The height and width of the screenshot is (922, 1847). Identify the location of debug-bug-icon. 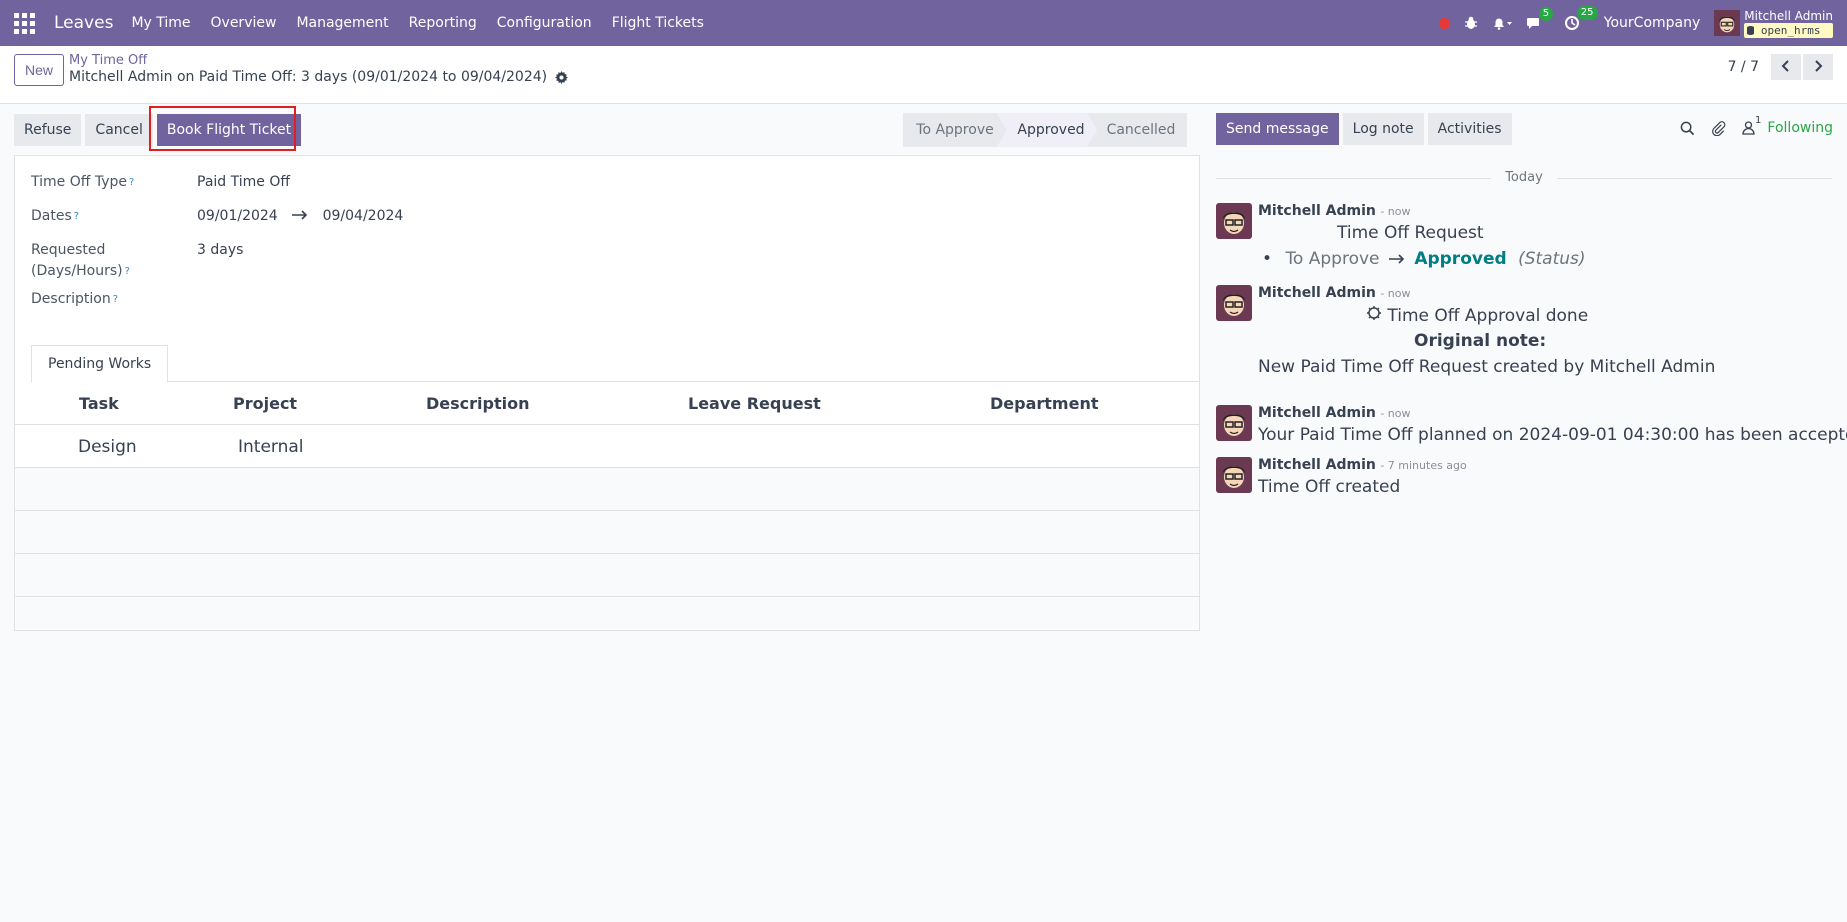
(1471, 23).